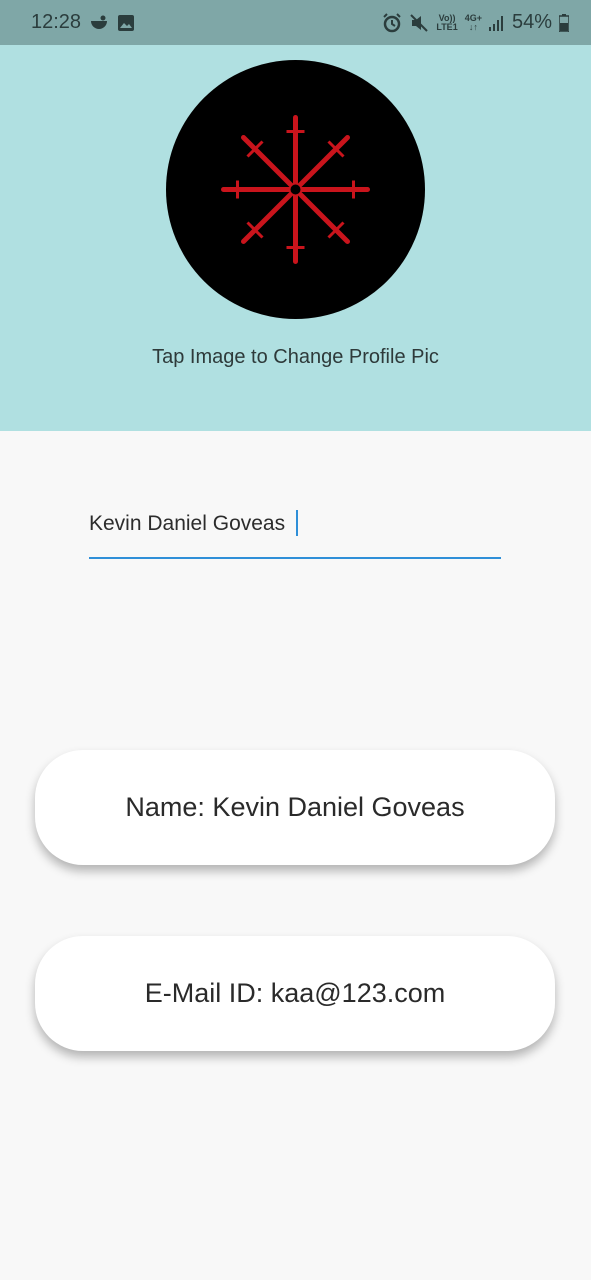 The width and height of the screenshot is (591, 1280). I want to click on chaos-star-icon, so click(295, 189).